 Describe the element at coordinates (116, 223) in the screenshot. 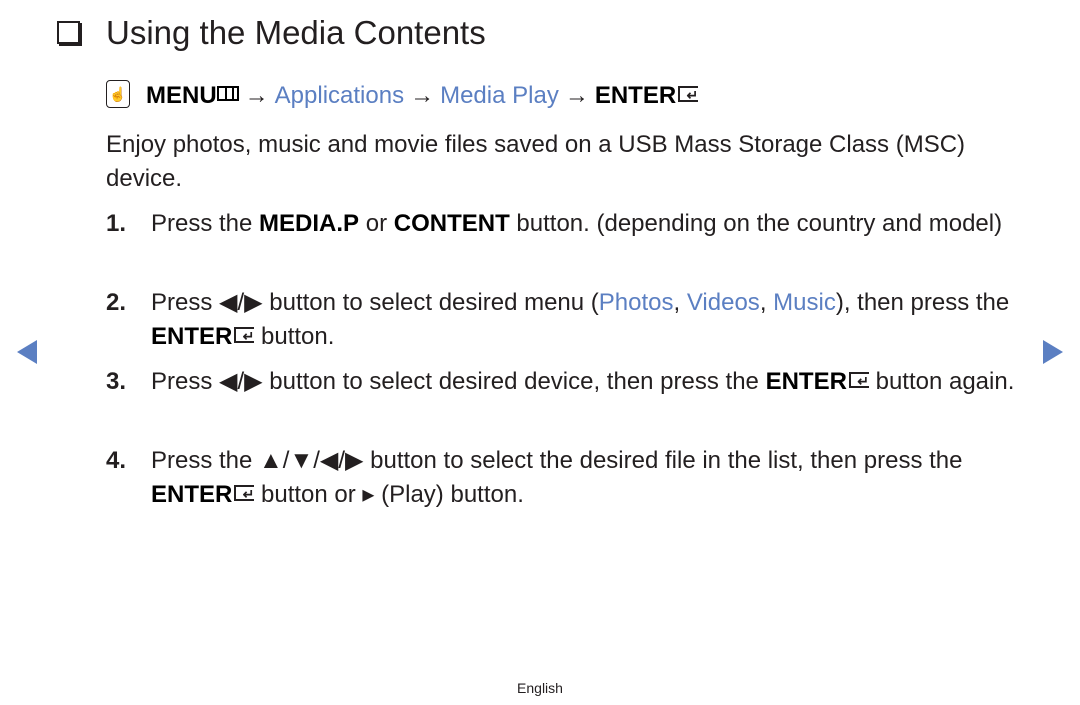

I see `step-number: 1.` at that location.